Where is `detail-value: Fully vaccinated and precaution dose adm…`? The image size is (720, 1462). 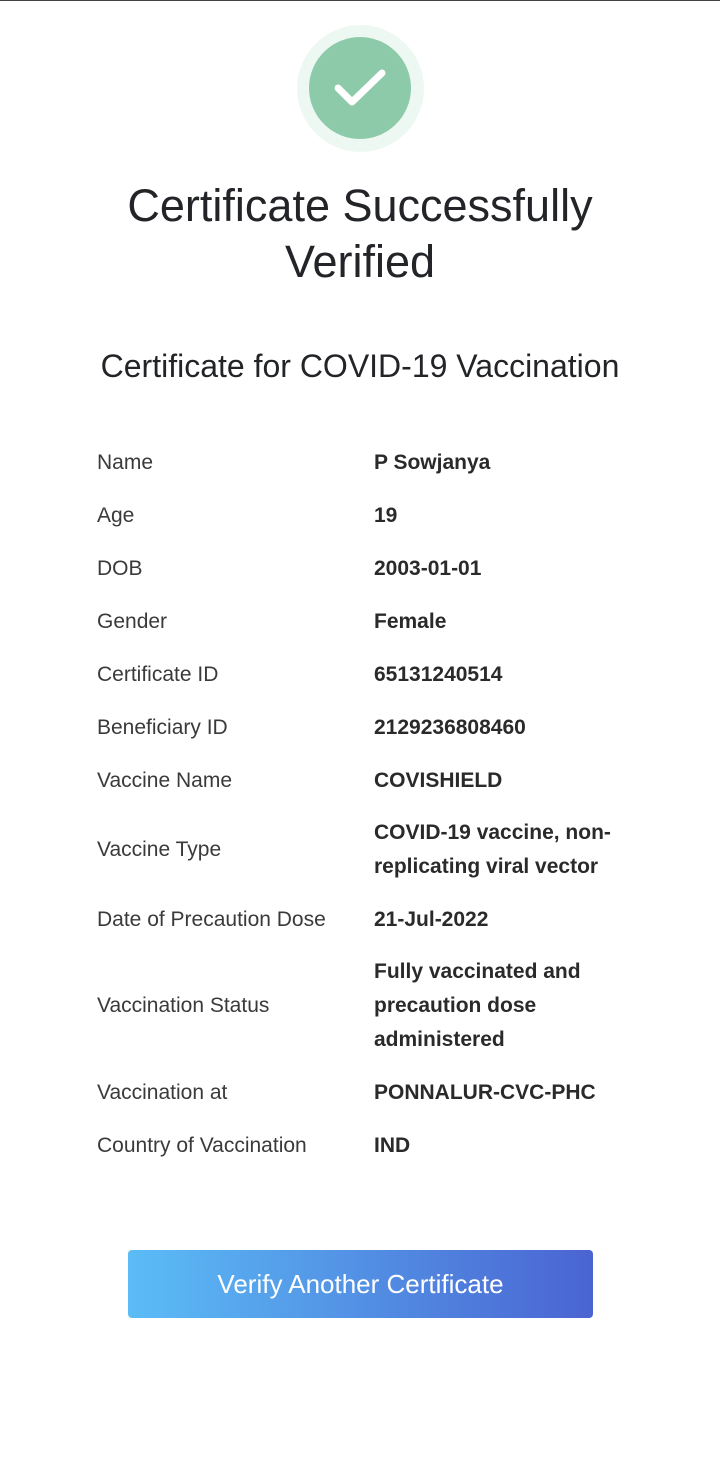 detail-value: Fully vaccinated and precaution dose adm… is located at coordinates (477, 1005).